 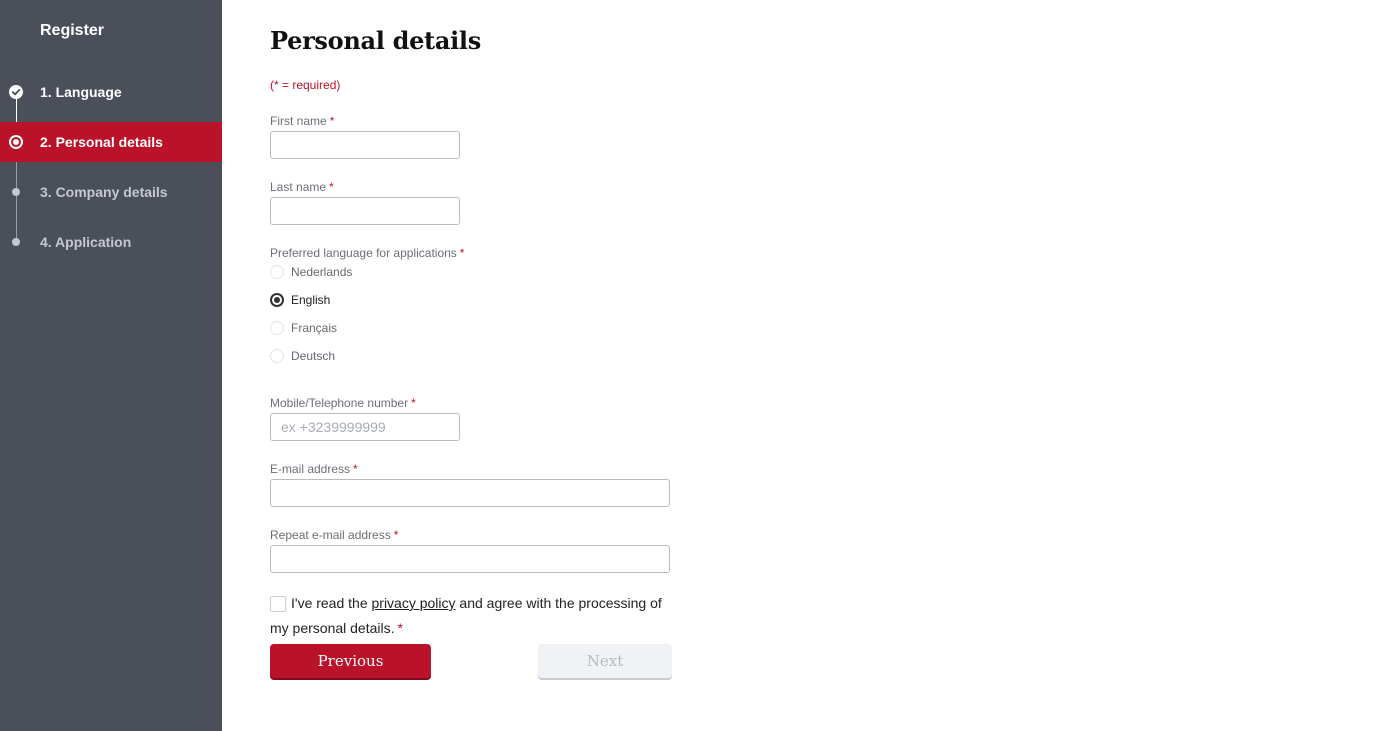 I want to click on page-title: Personal details, so click(x=375, y=40).